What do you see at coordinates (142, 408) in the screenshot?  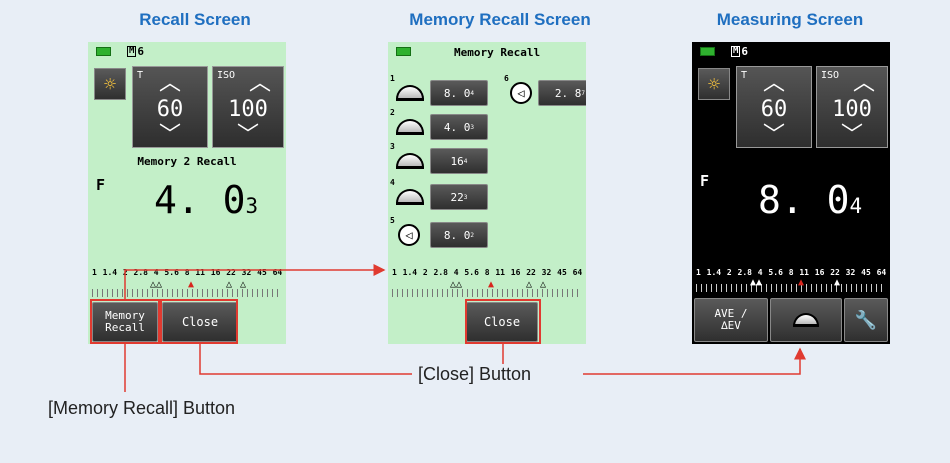 I see `memory-recall-button-label: [Memory Recall] Button` at bounding box center [142, 408].